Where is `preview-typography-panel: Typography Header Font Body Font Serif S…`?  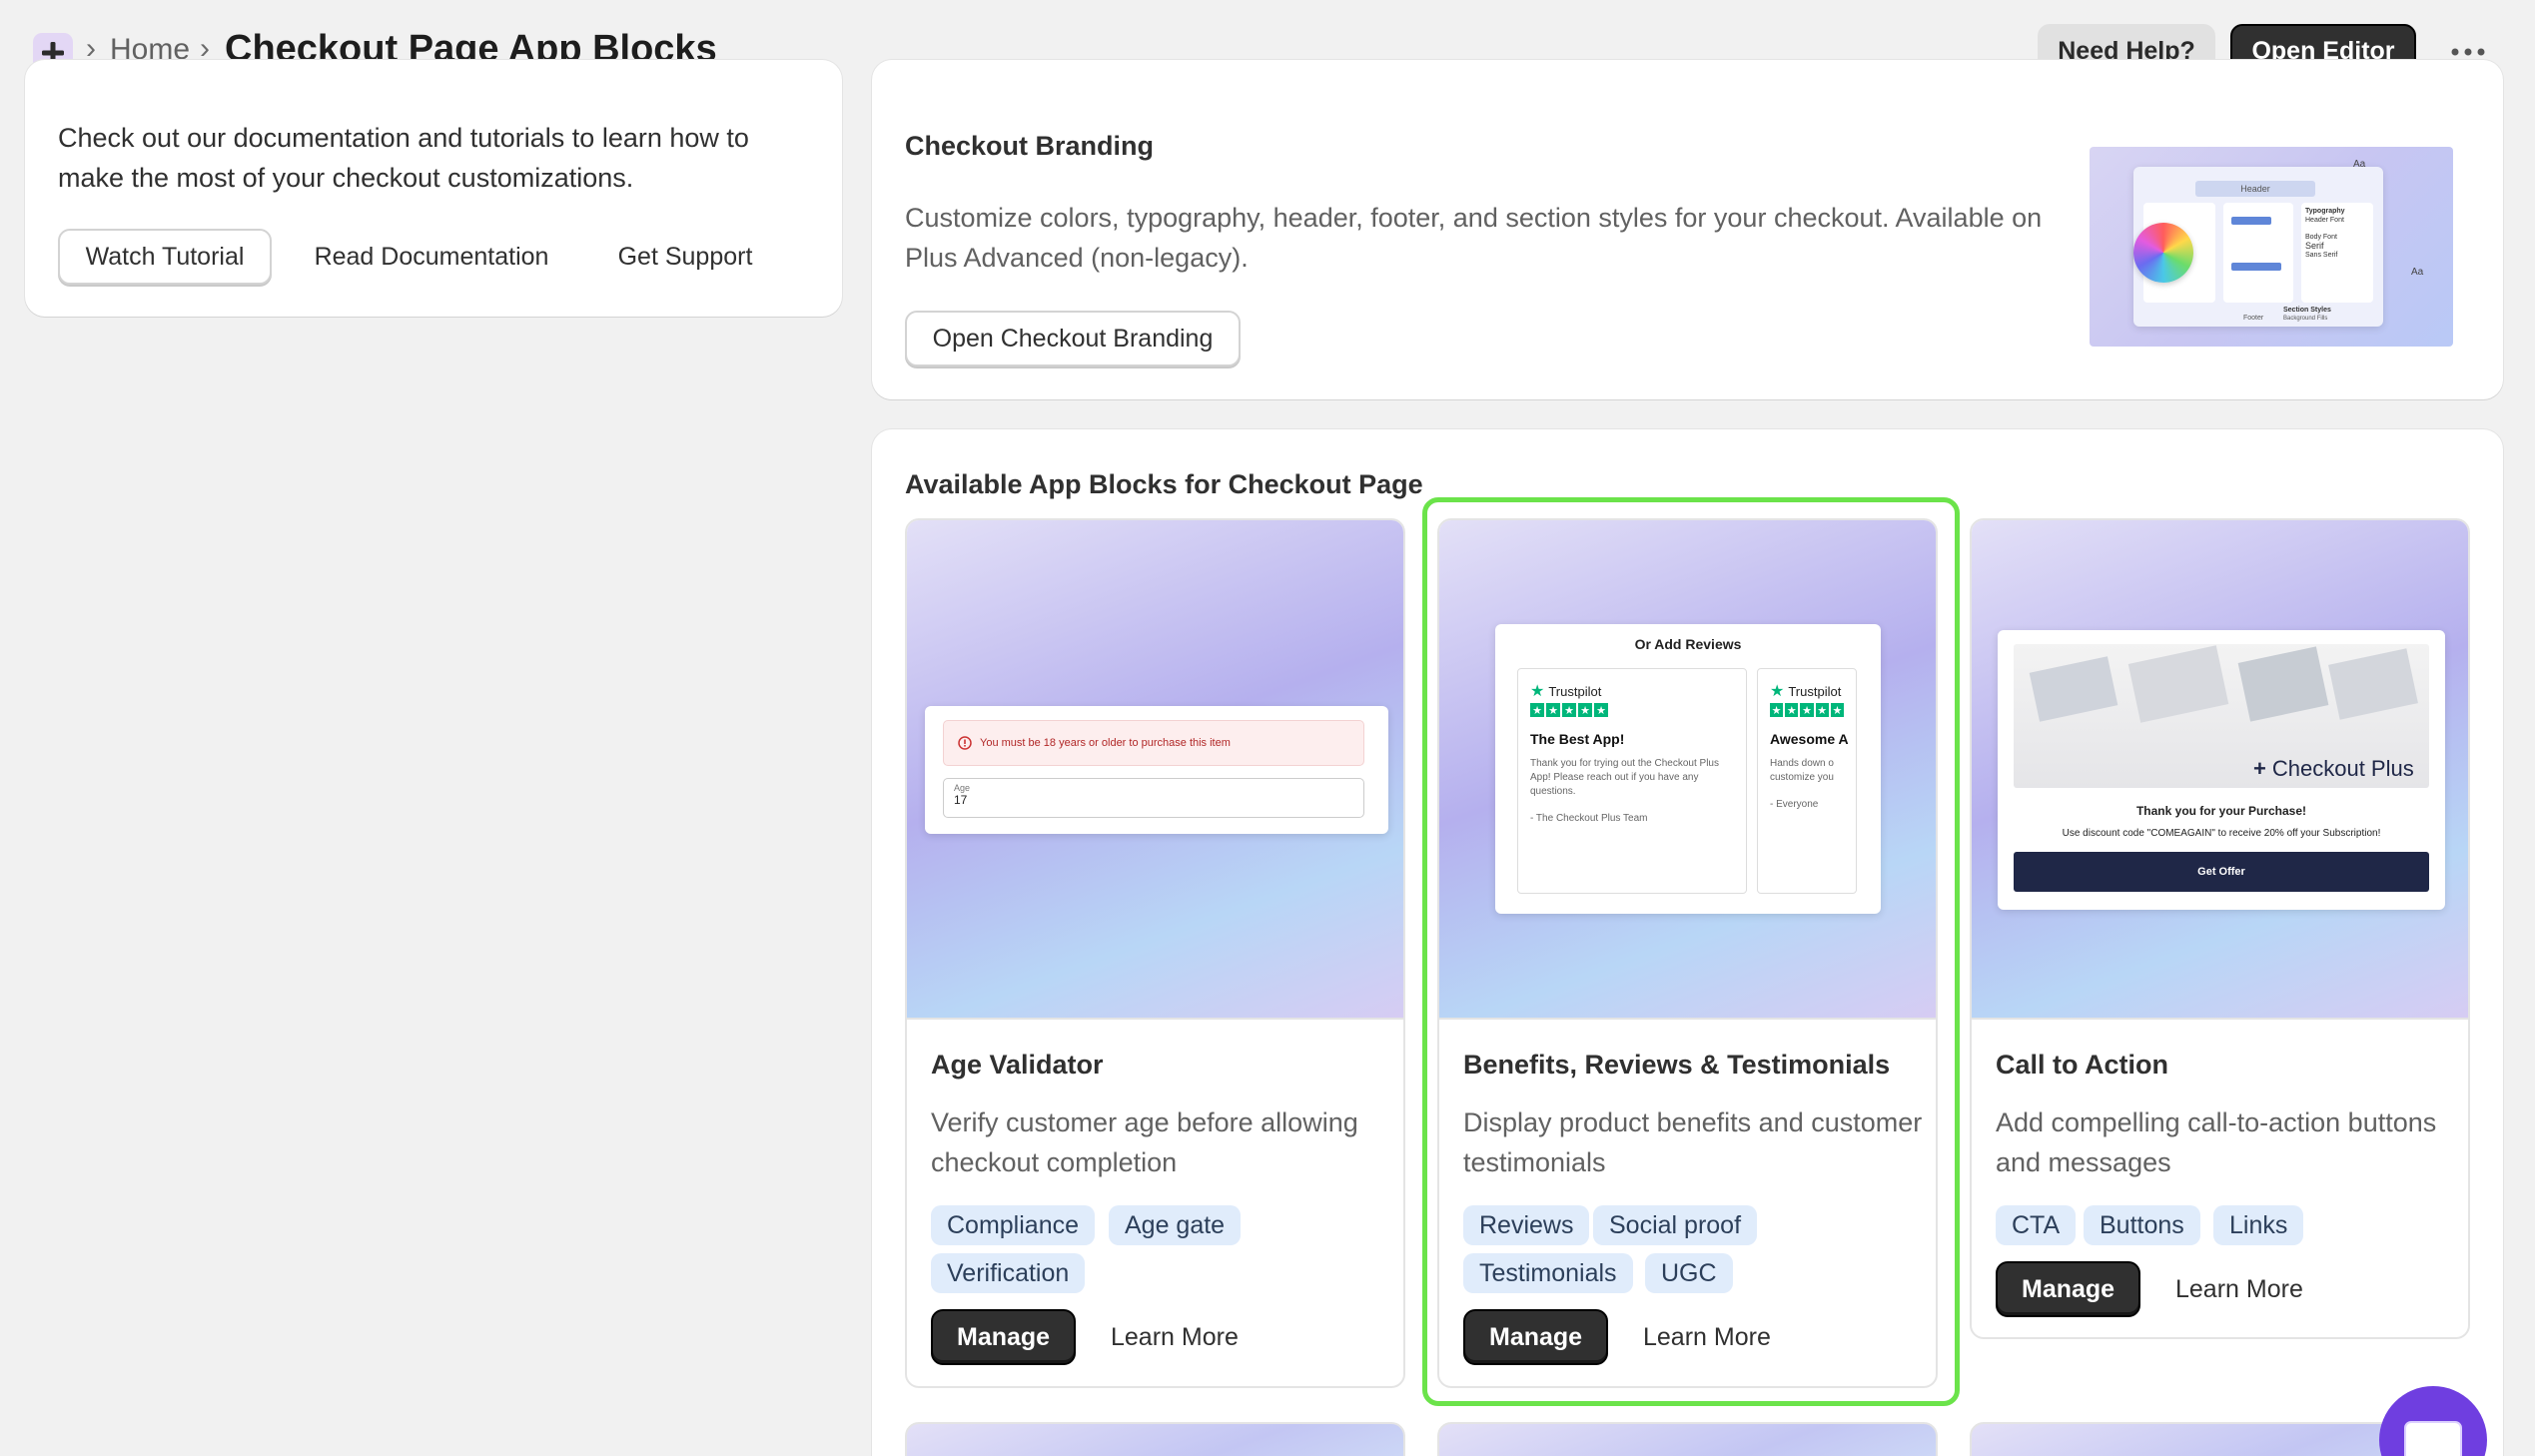 preview-typography-panel: Typography Header Font Body Font Serif S… is located at coordinates (2337, 253).